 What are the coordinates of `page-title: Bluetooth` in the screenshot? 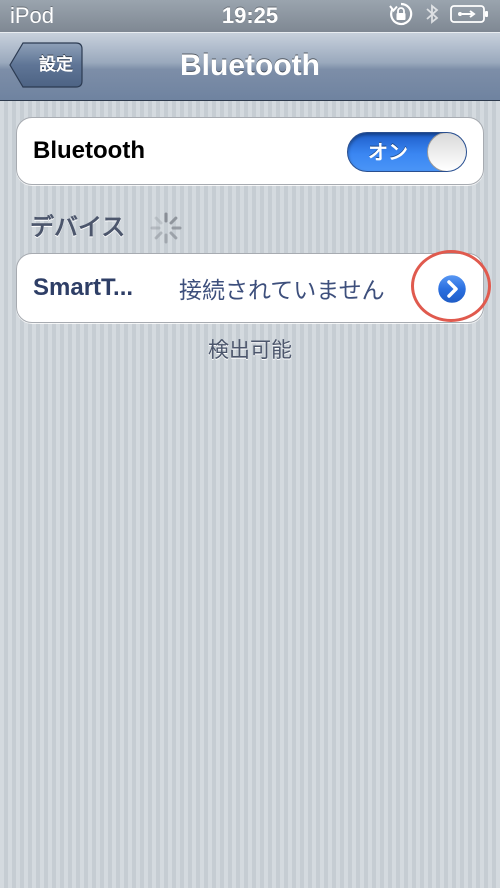 It's located at (250, 65).